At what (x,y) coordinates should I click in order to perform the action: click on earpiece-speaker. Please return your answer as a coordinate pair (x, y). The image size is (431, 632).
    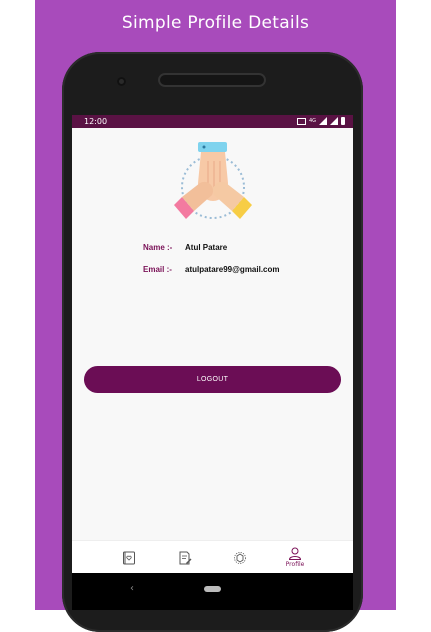
    Looking at the image, I should click on (212, 80).